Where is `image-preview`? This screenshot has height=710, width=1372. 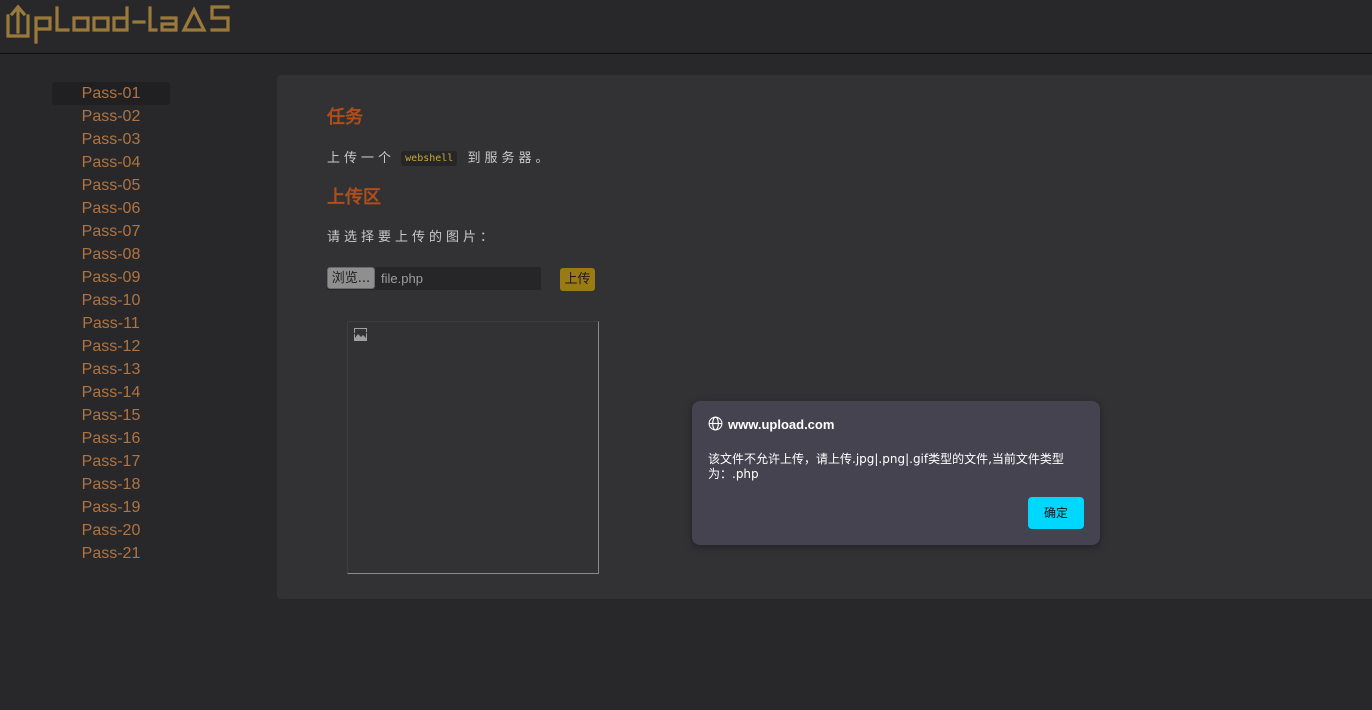 image-preview is located at coordinates (473, 447).